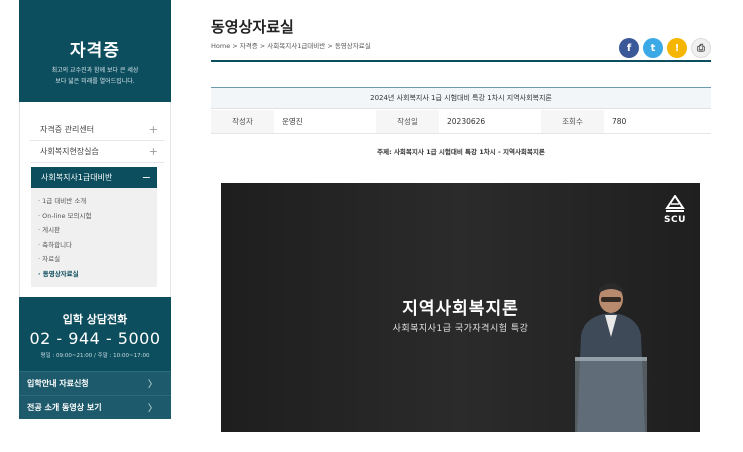  I want to click on post-title: 2024년 사회복지사 1급 시험대비 특강 1차시 지역사회복지론, so click(461, 98).